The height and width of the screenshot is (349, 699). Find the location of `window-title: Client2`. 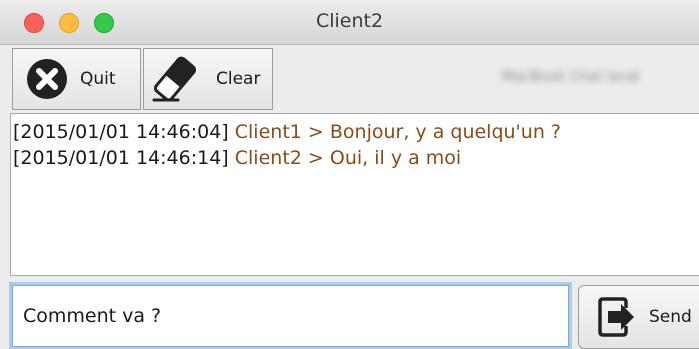

window-title: Client2 is located at coordinates (349, 21).